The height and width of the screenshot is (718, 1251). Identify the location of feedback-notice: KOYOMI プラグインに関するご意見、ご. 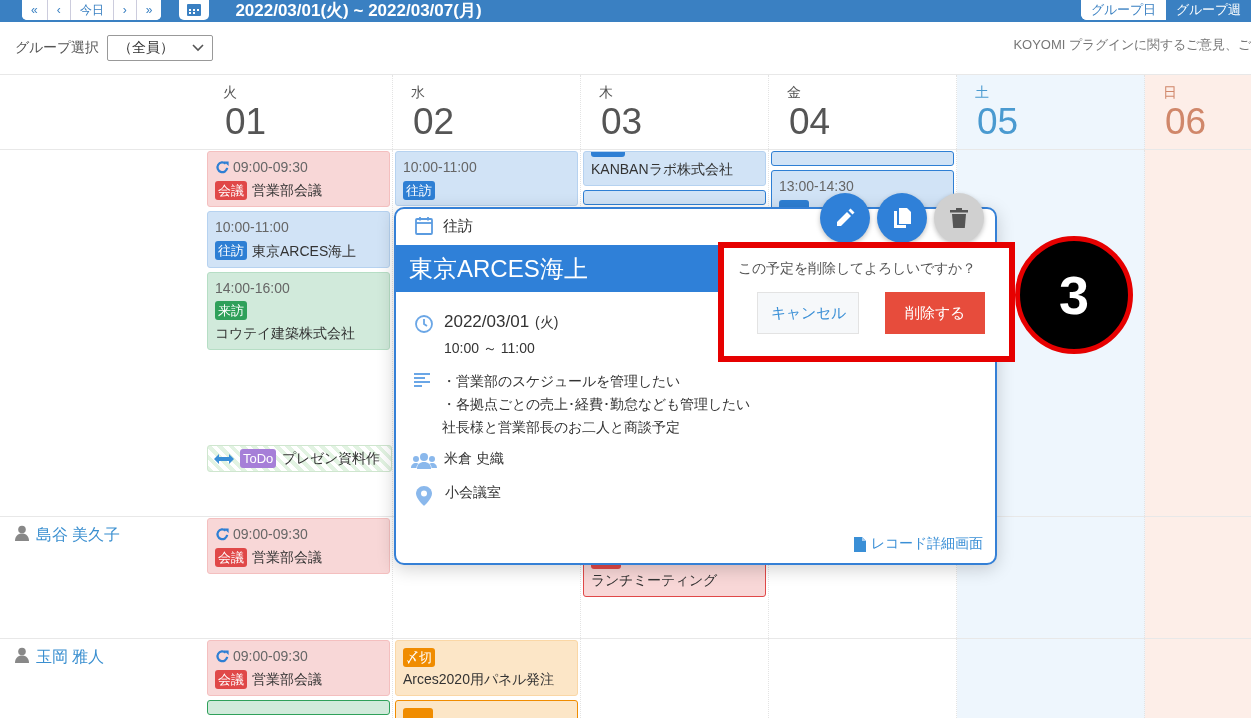
(1132, 45).